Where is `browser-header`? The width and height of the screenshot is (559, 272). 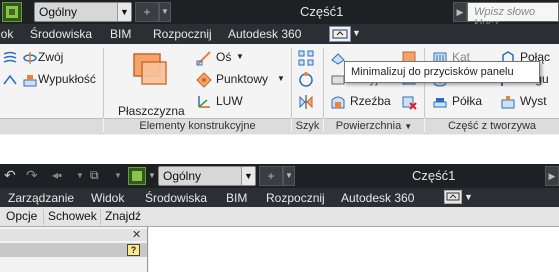 browser-header is located at coordinates (73, 235).